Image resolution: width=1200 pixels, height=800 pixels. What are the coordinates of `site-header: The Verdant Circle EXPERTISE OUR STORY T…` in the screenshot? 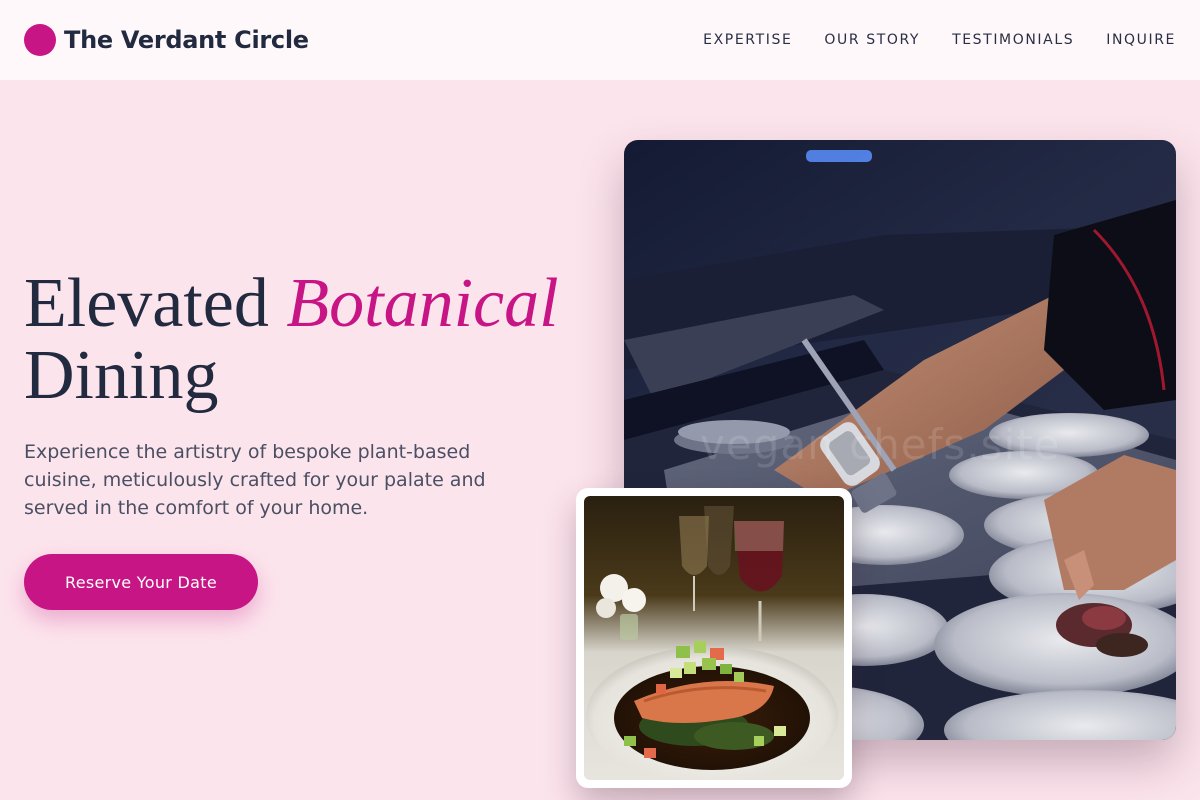 It's located at (600, 40).